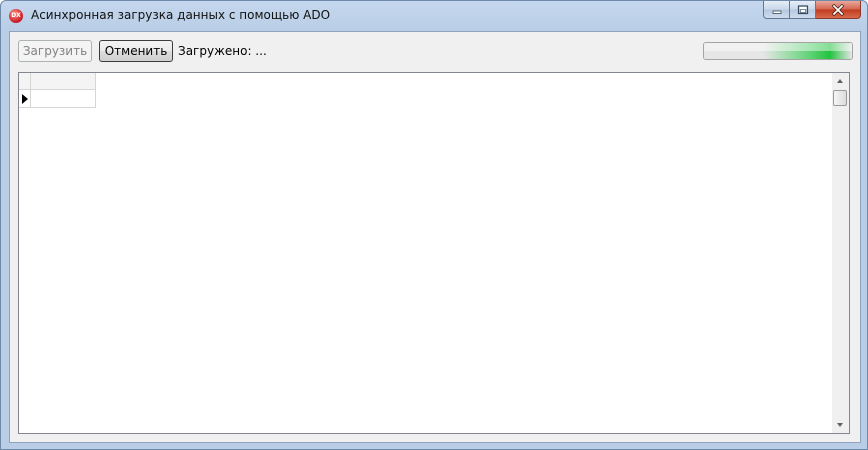 The width and height of the screenshot is (868, 450). I want to click on scroll-up-button, so click(840, 81).